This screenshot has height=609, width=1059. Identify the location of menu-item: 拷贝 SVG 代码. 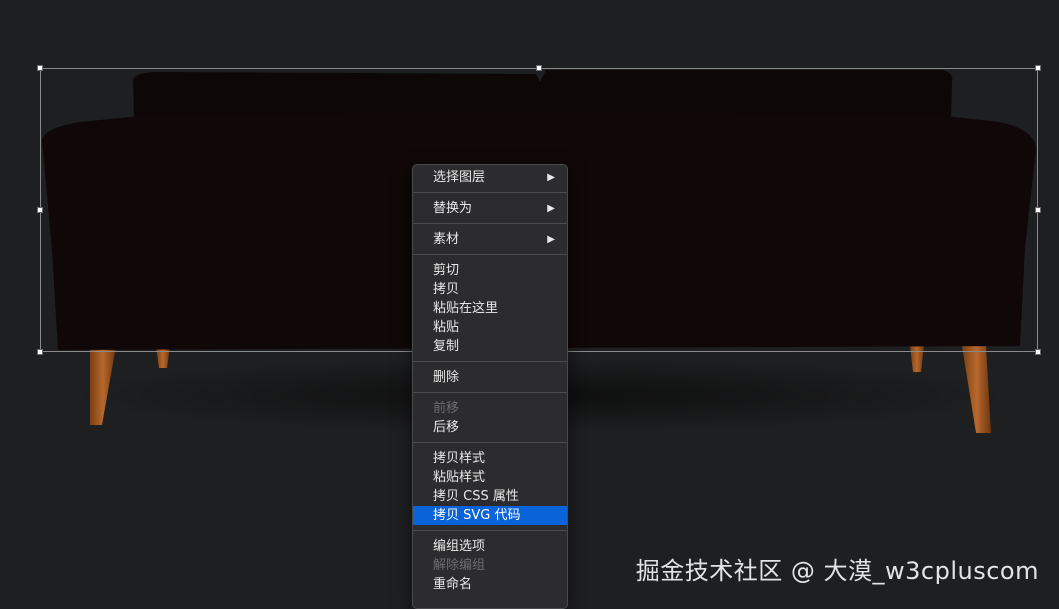
(490, 515).